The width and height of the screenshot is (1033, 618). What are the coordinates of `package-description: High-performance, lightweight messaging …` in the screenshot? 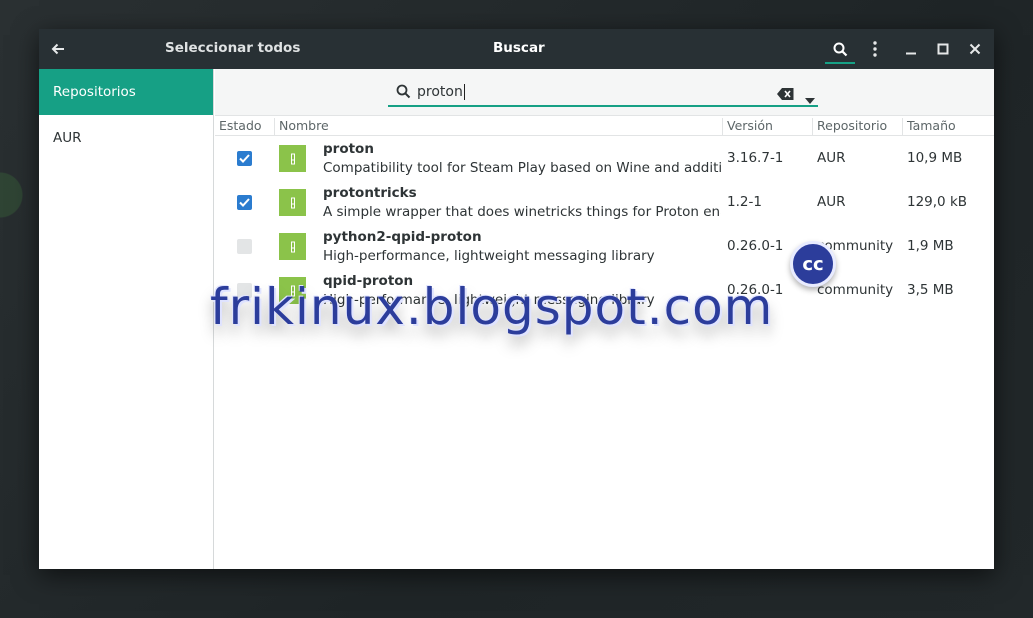 It's located at (489, 256).